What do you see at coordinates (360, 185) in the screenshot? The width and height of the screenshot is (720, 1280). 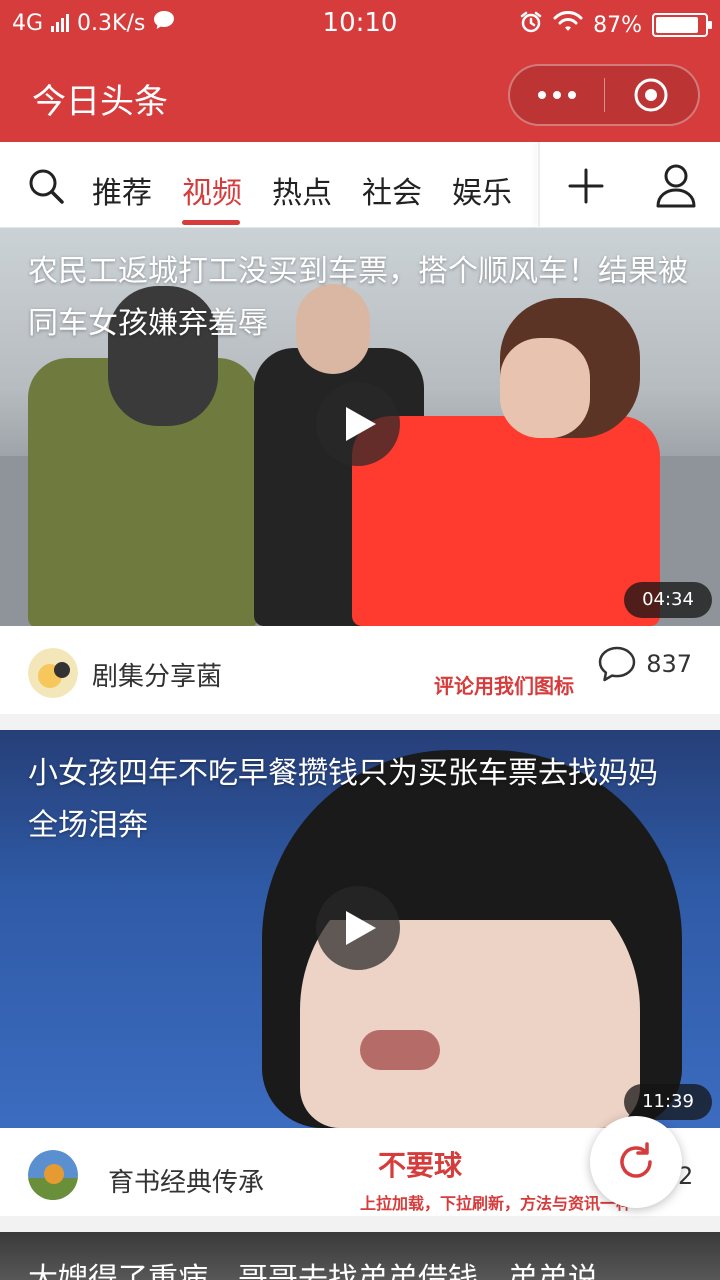 I see `channel-tabs: 推荐 视频 热点 社会 娱乐` at bounding box center [360, 185].